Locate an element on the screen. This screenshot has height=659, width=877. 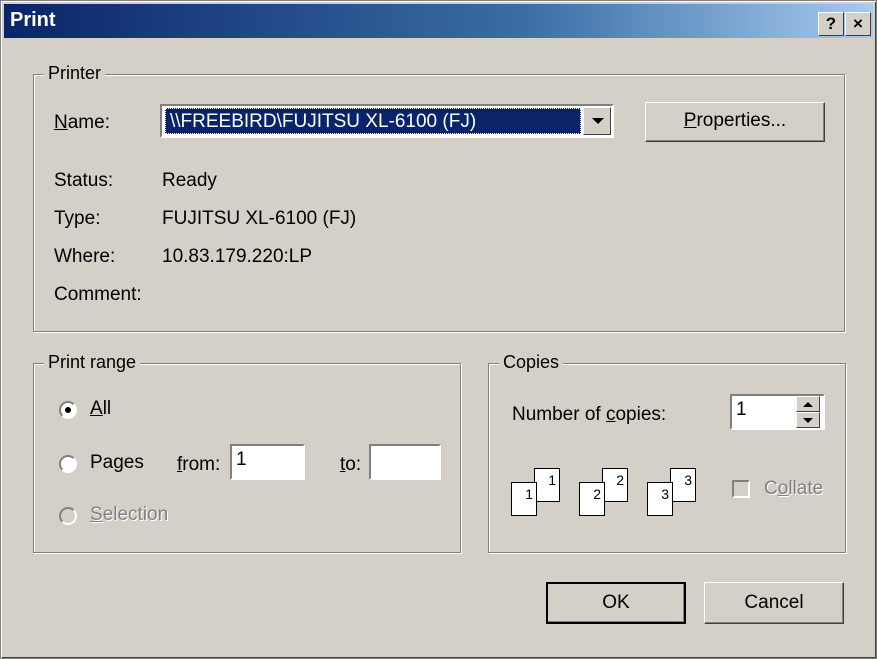
spin-up-icon is located at coordinates (808, 404).